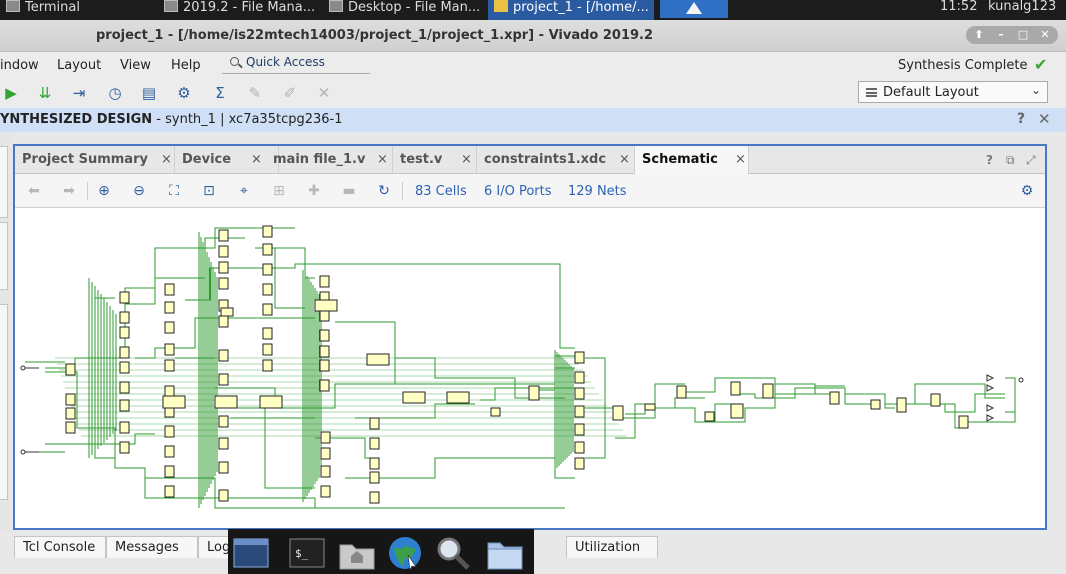 This screenshot has height=574, width=1066. Describe the element at coordinates (953, 92) in the screenshot. I see `layout-dropdown: Default Layout ⌄` at that location.